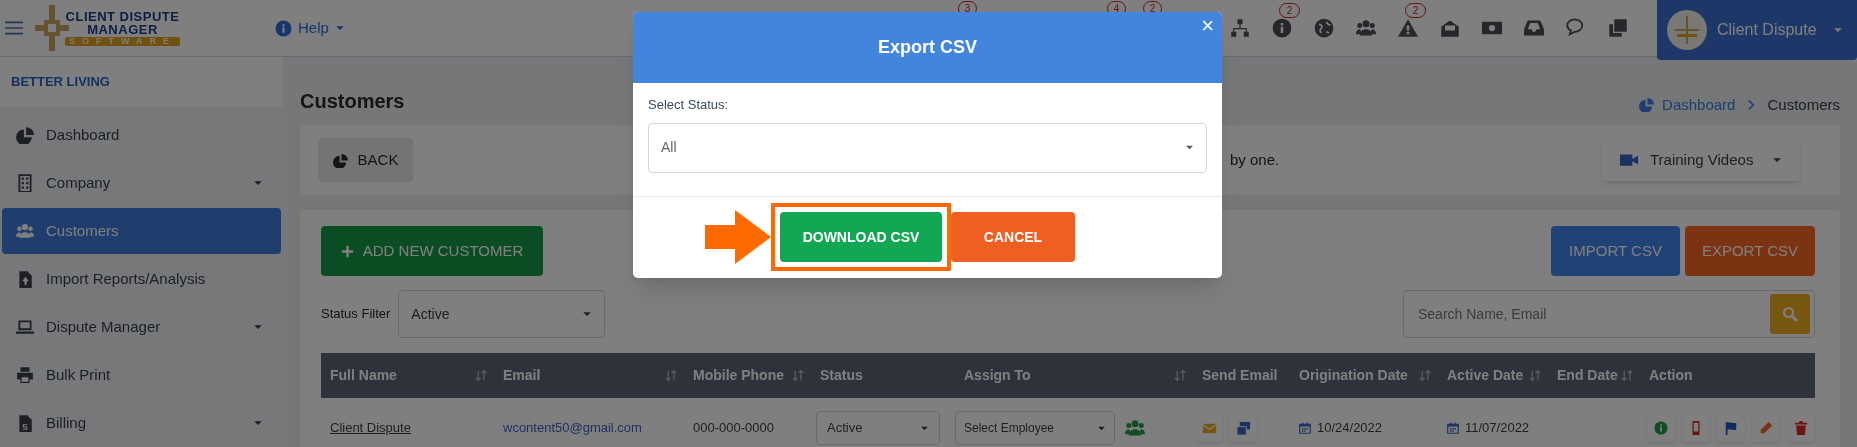 The image size is (1857, 447). What do you see at coordinates (1696, 428) in the screenshot?
I see `phone-button` at bounding box center [1696, 428].